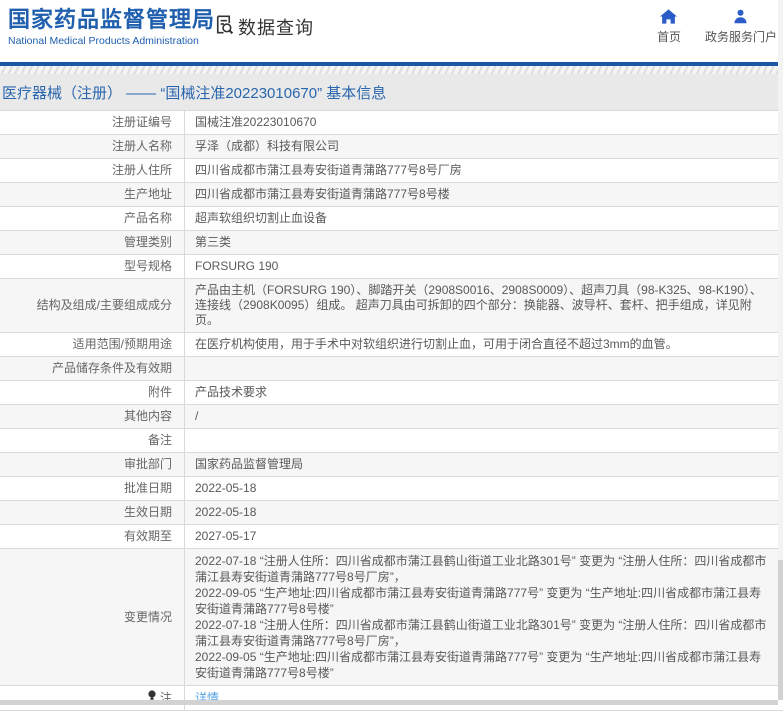 The image size is (783, 711). What do you see at coordinates (226, 536) in the screenshot?
I see `row-value-text: 2027-05-17` at bounding box center [226, 536].